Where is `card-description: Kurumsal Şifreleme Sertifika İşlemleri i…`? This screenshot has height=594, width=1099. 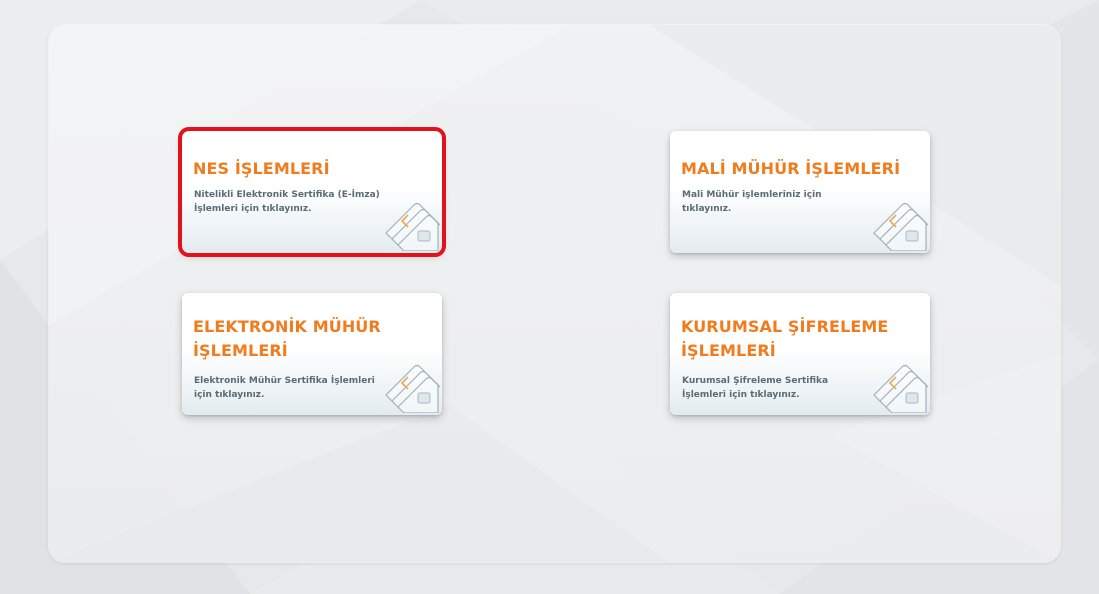
card-description: Kurumsal Şifreleme Sertifika İşlemleri i… is located at coordinates (755, 388).